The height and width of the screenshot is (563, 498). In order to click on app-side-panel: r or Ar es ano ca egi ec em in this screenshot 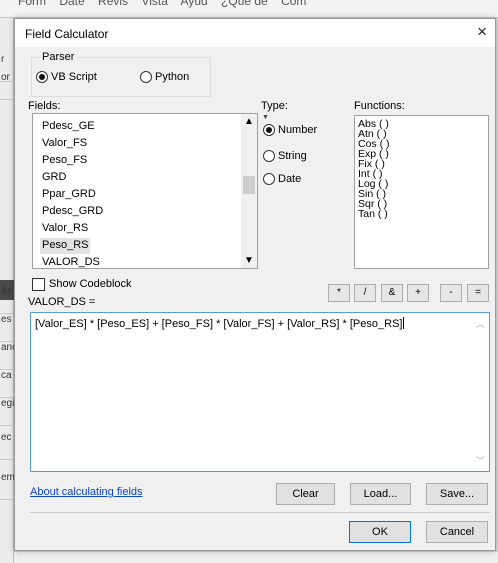, I will do `click(7, 290)`.